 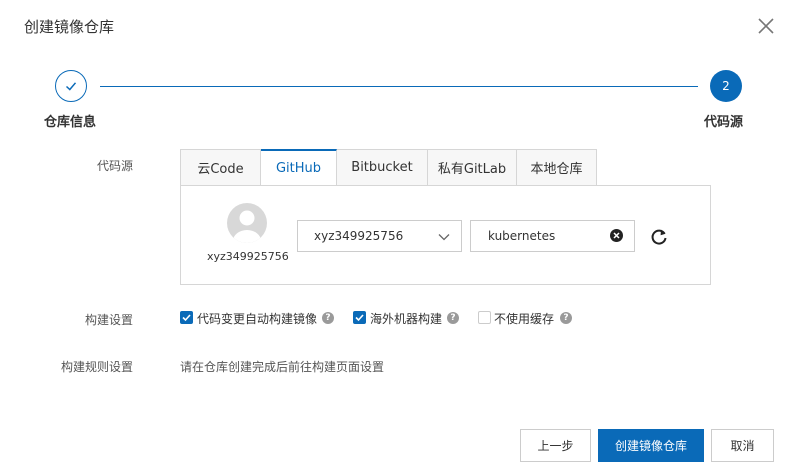 I want to click on step-1-indicator, so click(x=71, y=86).